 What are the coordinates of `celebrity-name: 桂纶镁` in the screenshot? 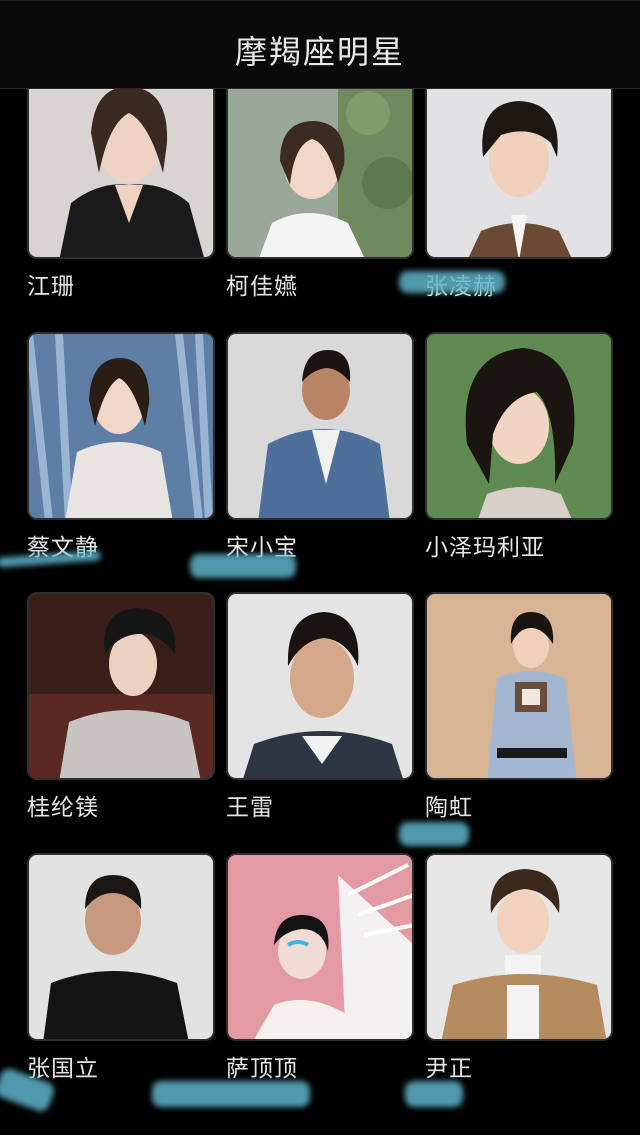 It's located at (63, 808).